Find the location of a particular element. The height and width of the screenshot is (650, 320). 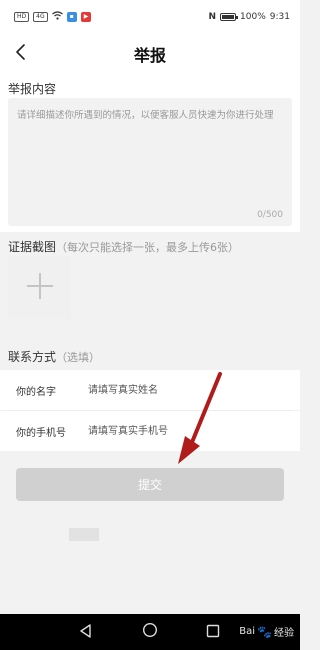

battery-percent: 100% is located at coordinates (253, 17).